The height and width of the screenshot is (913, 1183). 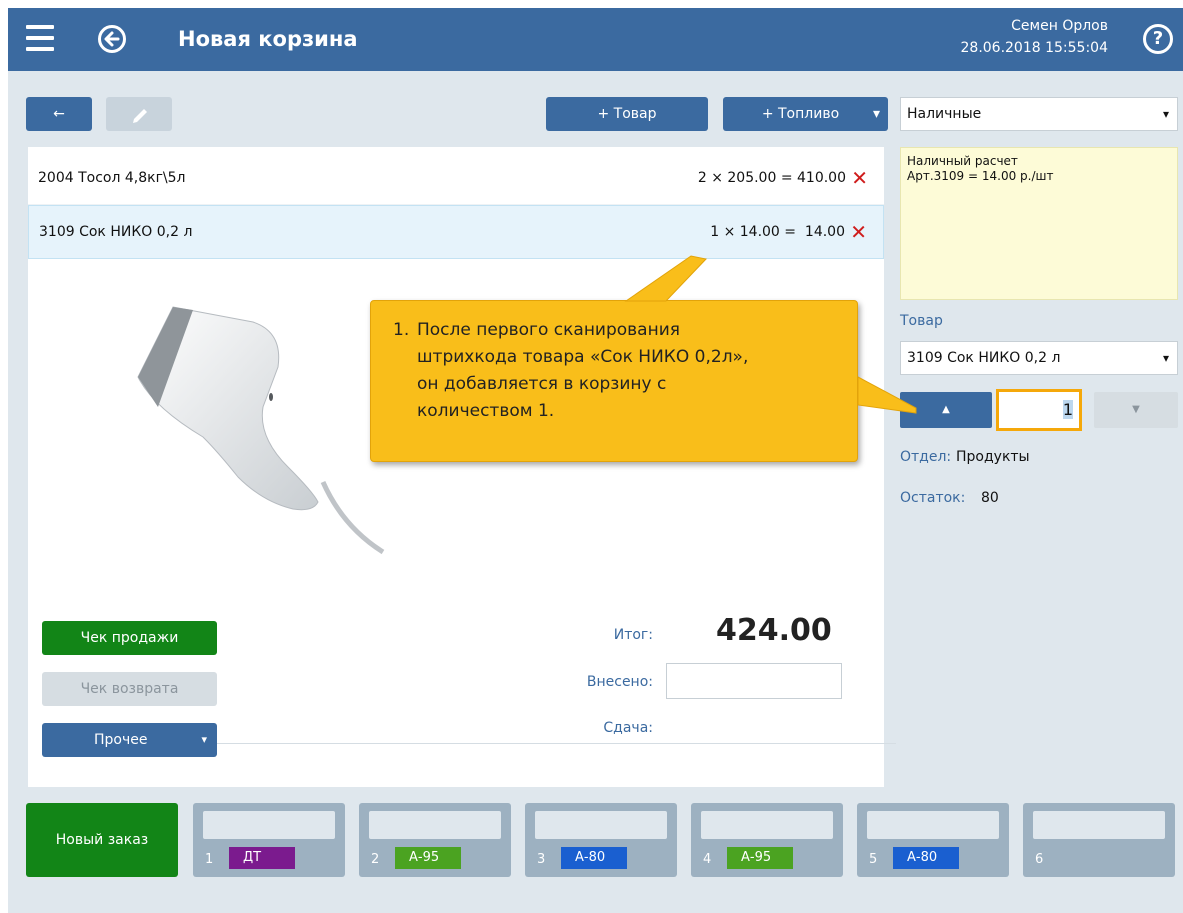 What do you see at coordinates (1099, 840) in the screenshot?
I see `order-tab-6: 6` at bounding box center [1099, 840].